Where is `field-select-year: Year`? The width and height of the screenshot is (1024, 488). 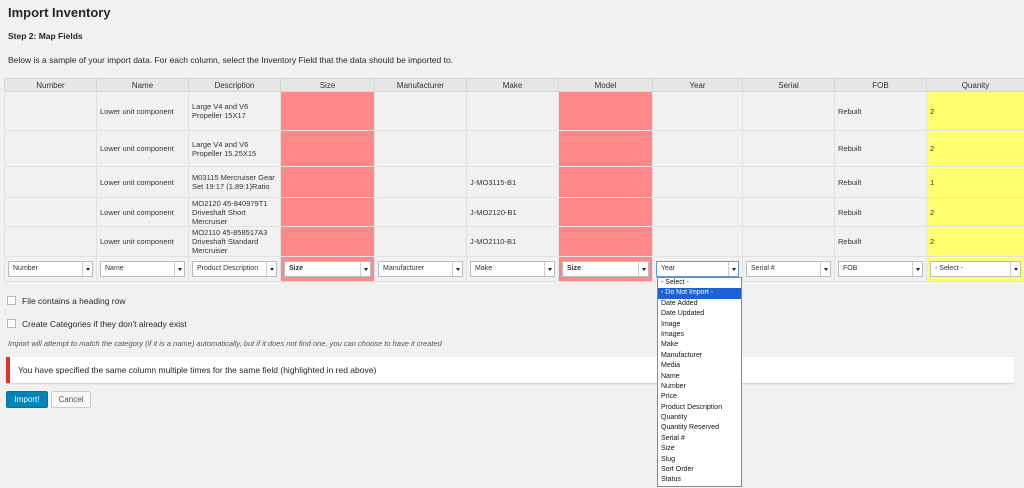 field-select-year: Year is located at coordinates (697, 269).